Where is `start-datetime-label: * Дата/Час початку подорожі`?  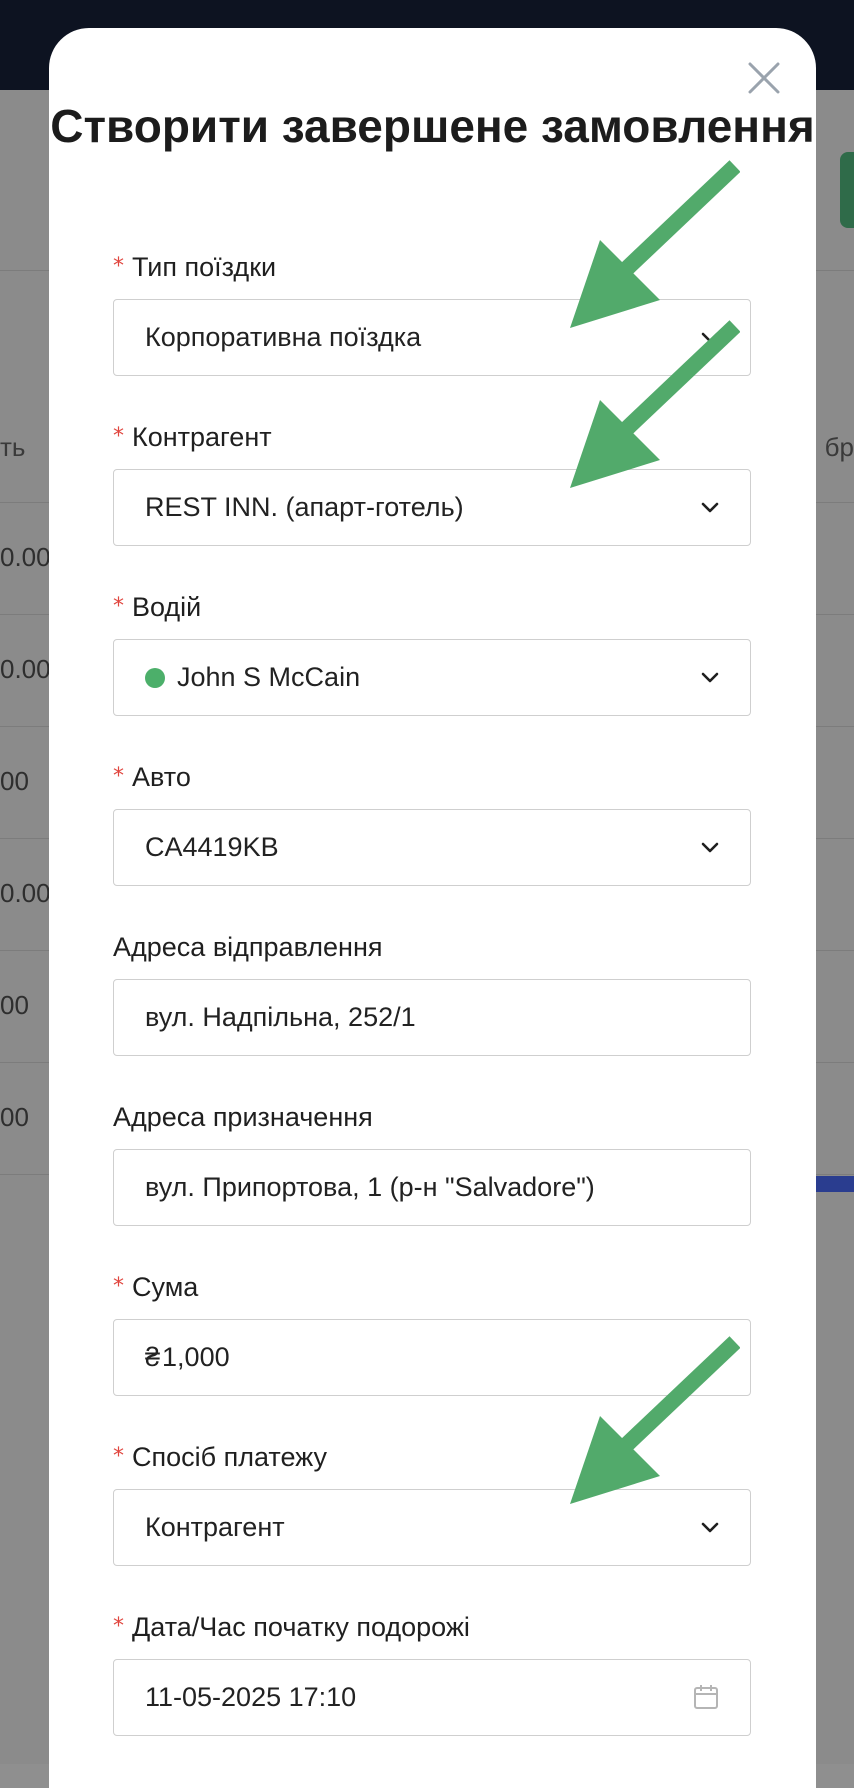 start-datetime-label: * Дата/Час початку подорожі is located at coordinates (433, 1627).